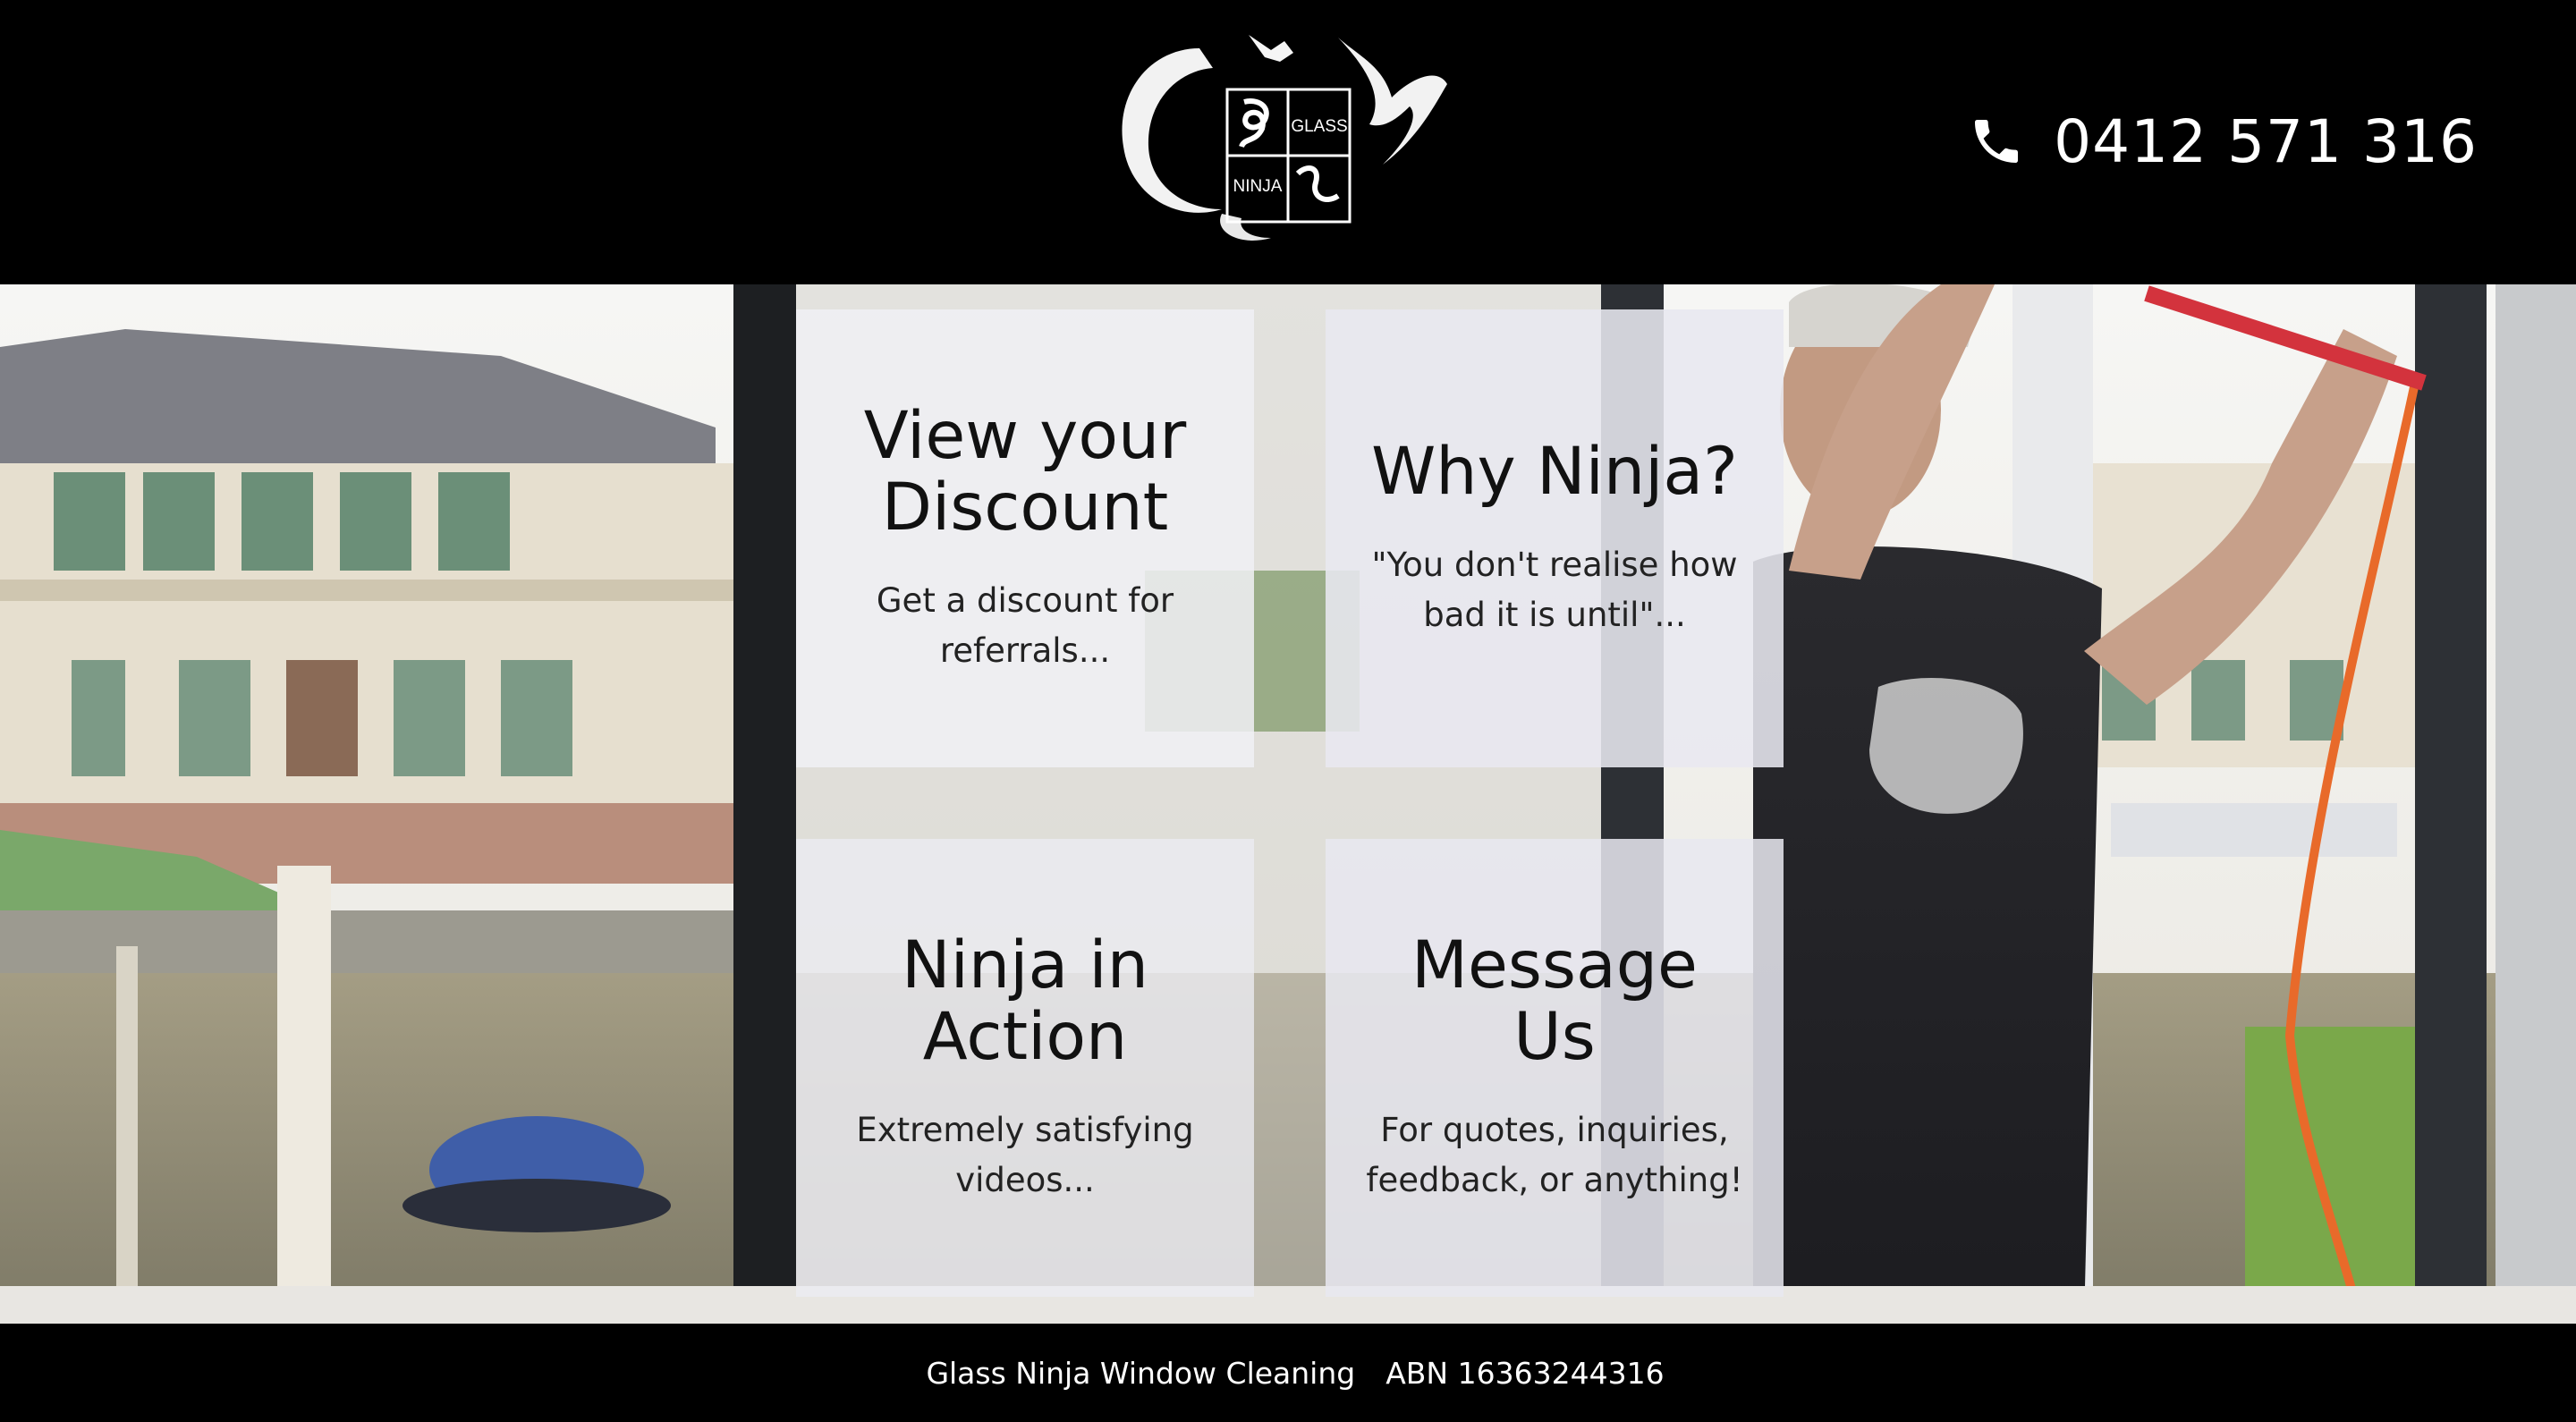  Describe the element at coordinates (1025, 472) in the screenshot. I see `card-title: View your Discount` at that location.